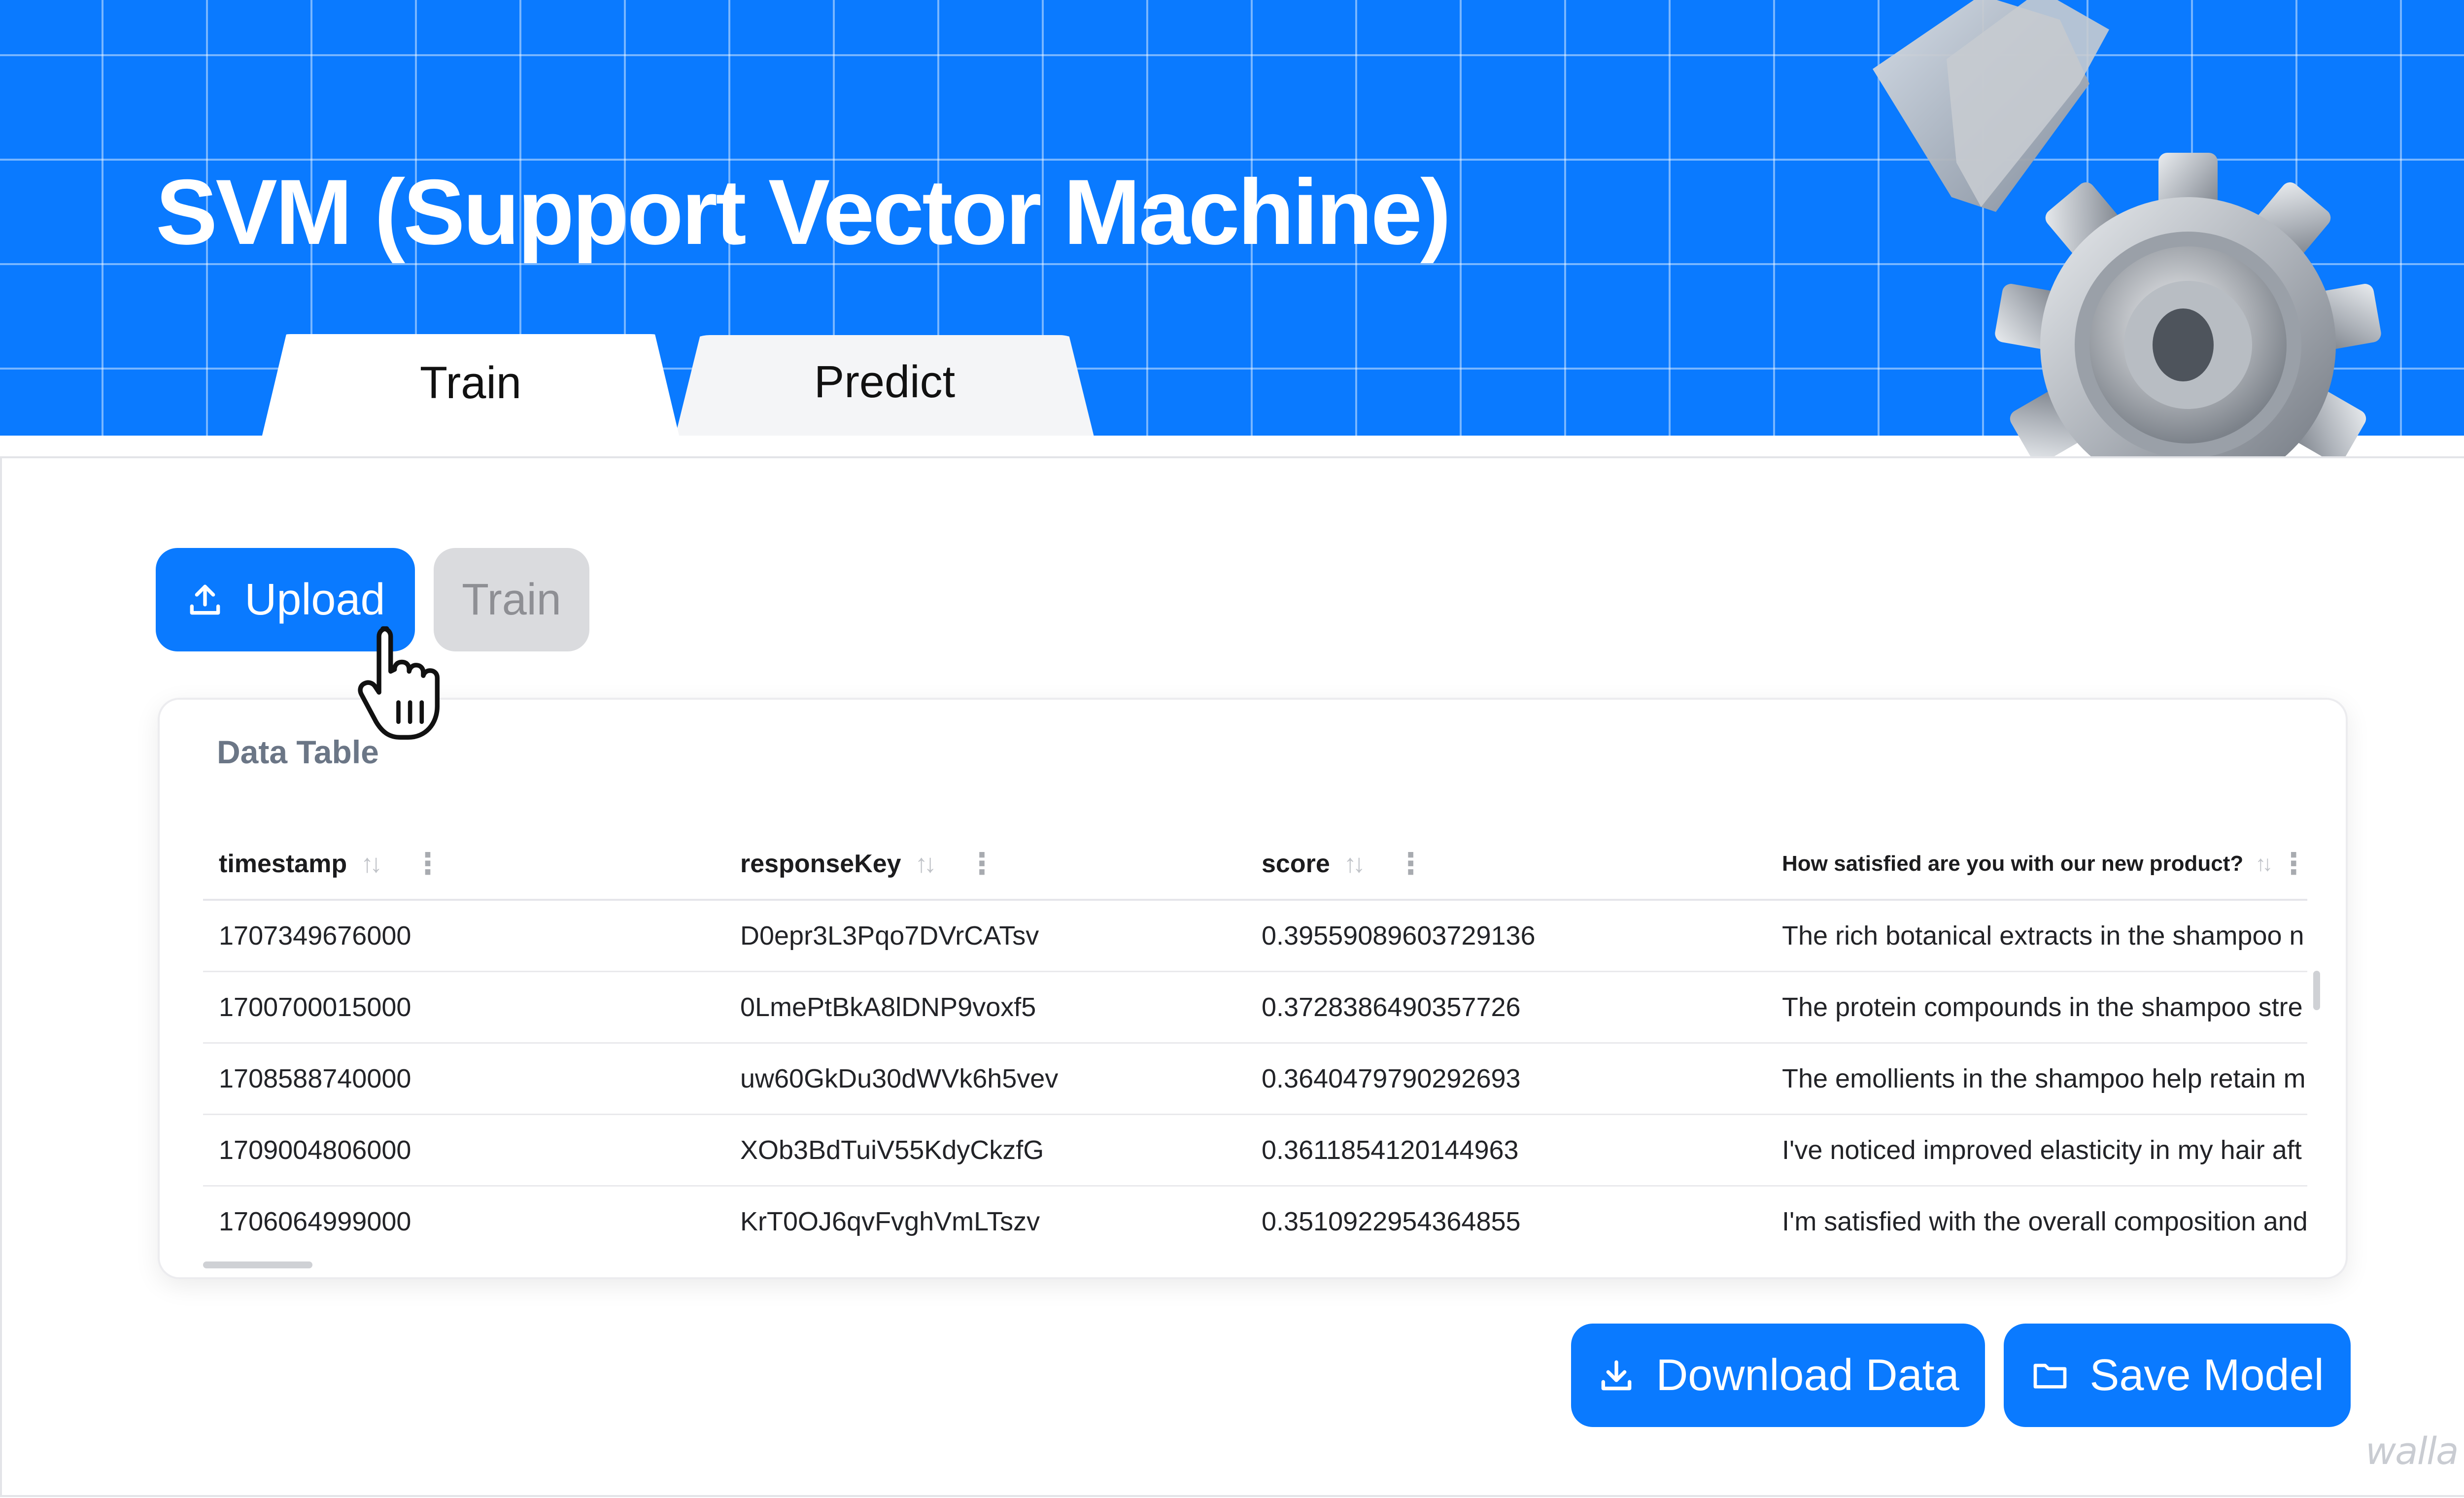 This screenshot has height=1498, width=2464. What do you see at coordinates (257, 1264) in the screenshot?
I see `horizontal-scrollbar` at bounding box center [257, 1264].